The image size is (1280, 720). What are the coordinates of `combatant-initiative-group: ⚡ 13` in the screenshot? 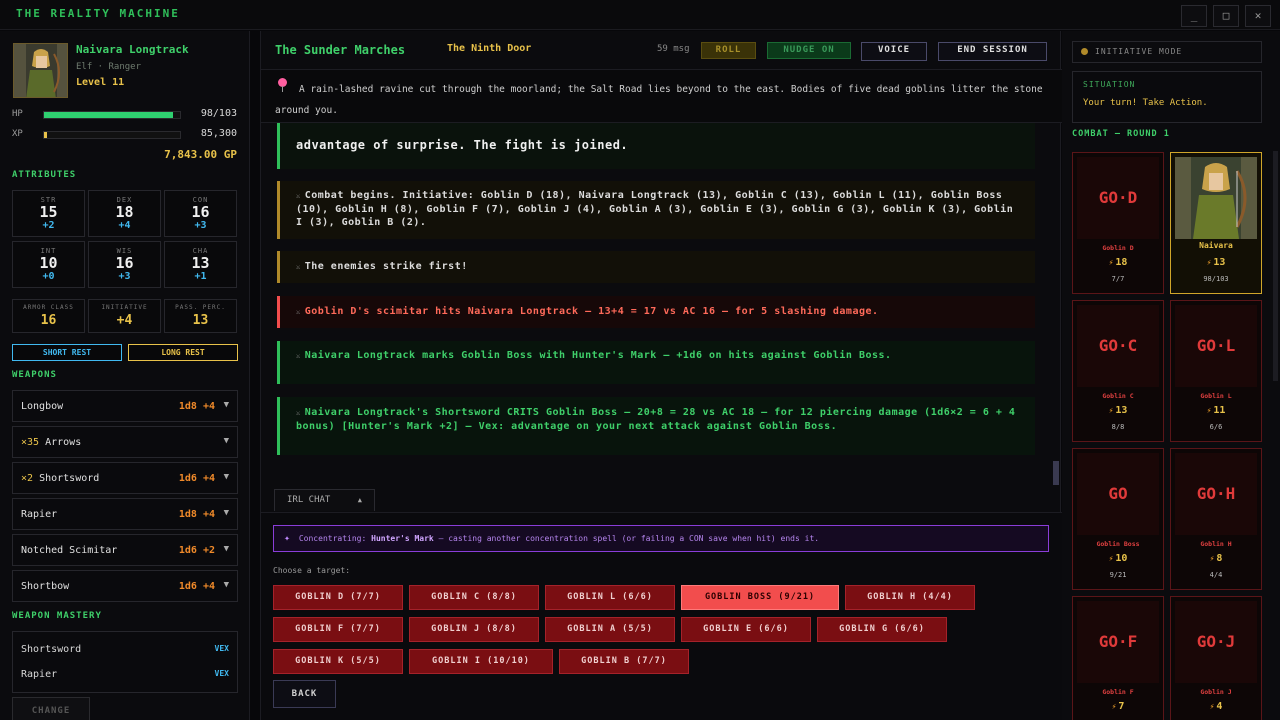 It's located at (1216, 262).